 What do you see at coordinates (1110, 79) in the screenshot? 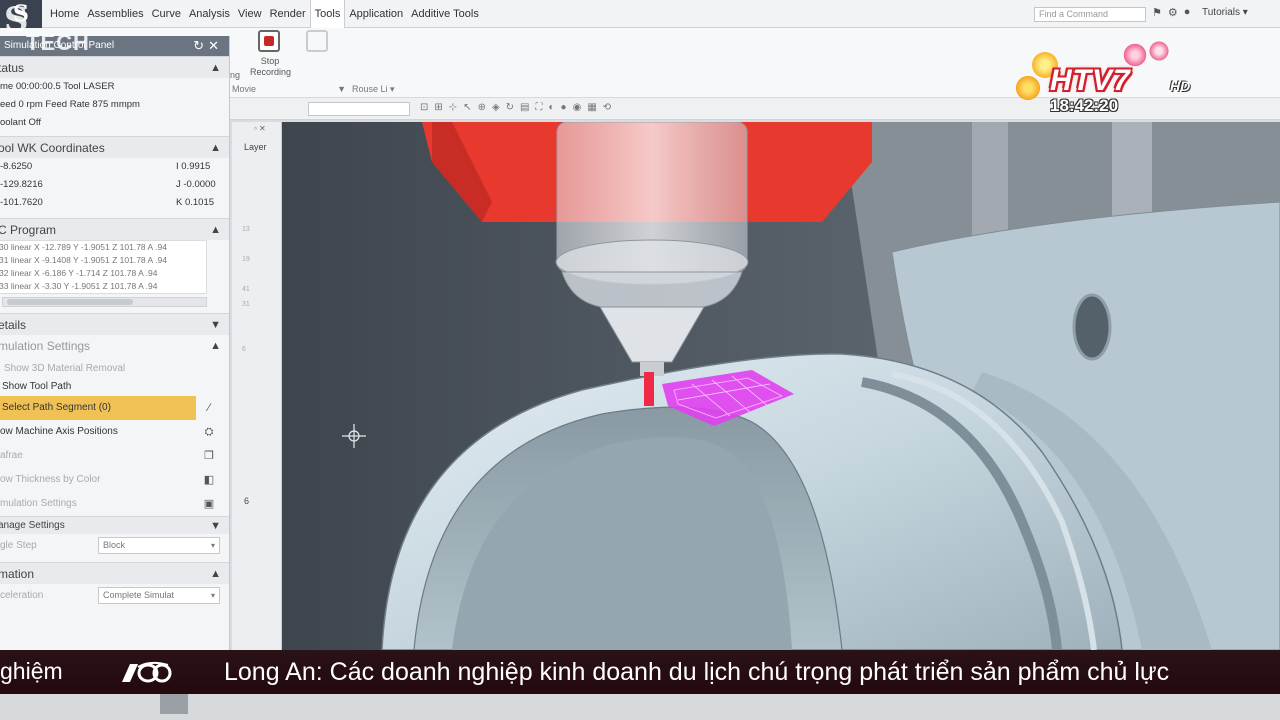
I see `station-logo: HTV7 HD 18:42:20` at bounding box center [1110, 79].